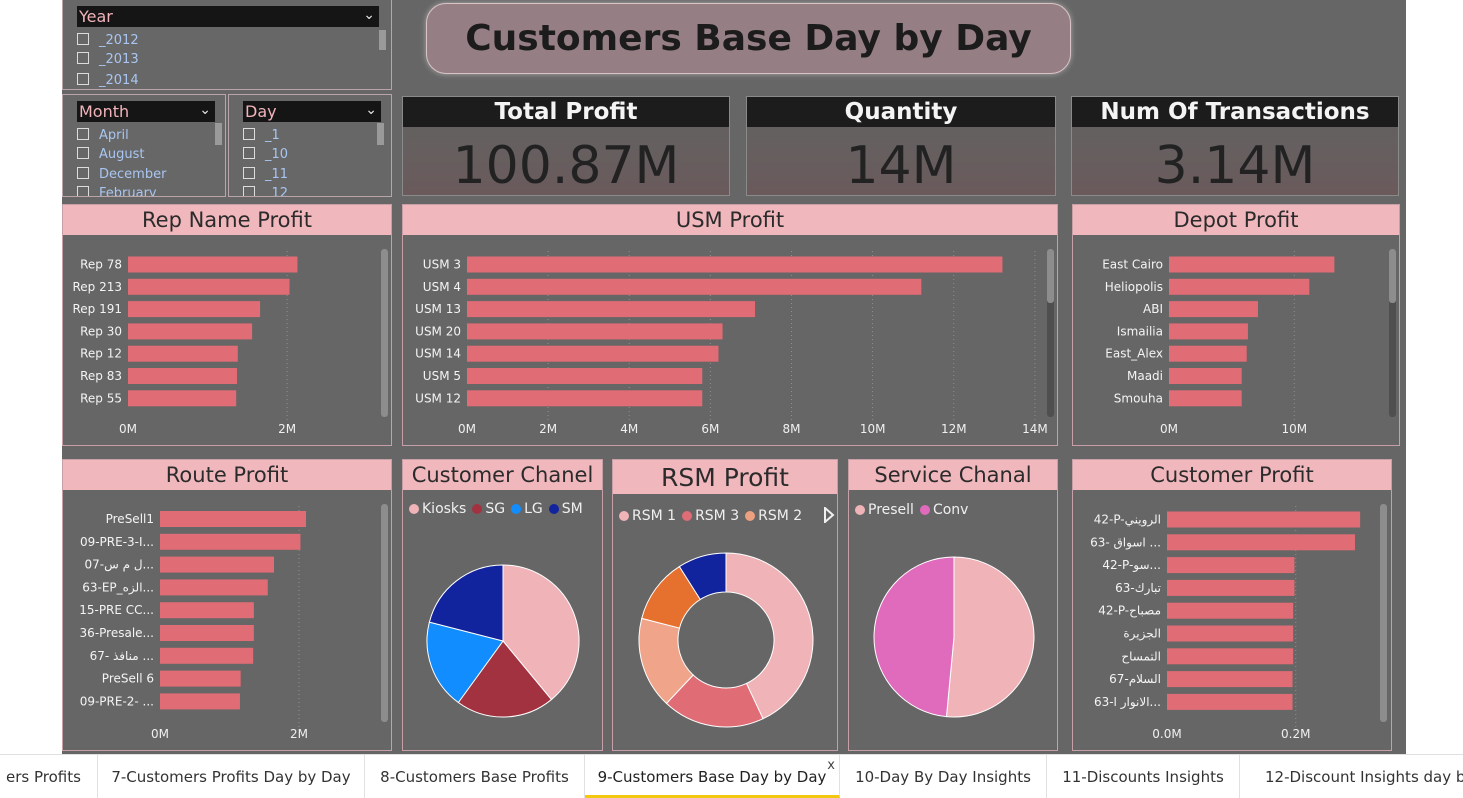  What do you see at coordinates (312, 111) in the screenshot?
I see `day-slicer-header: Day ⌄` at bounding box center [312, 111].